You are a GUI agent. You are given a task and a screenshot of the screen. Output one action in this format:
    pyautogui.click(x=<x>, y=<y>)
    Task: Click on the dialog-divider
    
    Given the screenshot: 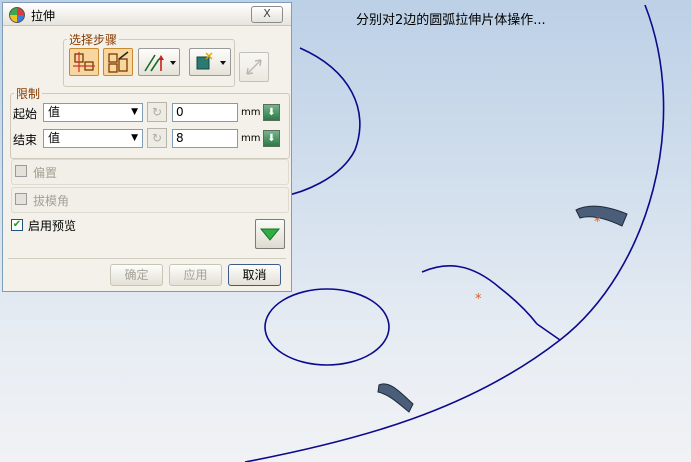 What is the action you would take?
    pyautogui.click(x=147, y=258)
    